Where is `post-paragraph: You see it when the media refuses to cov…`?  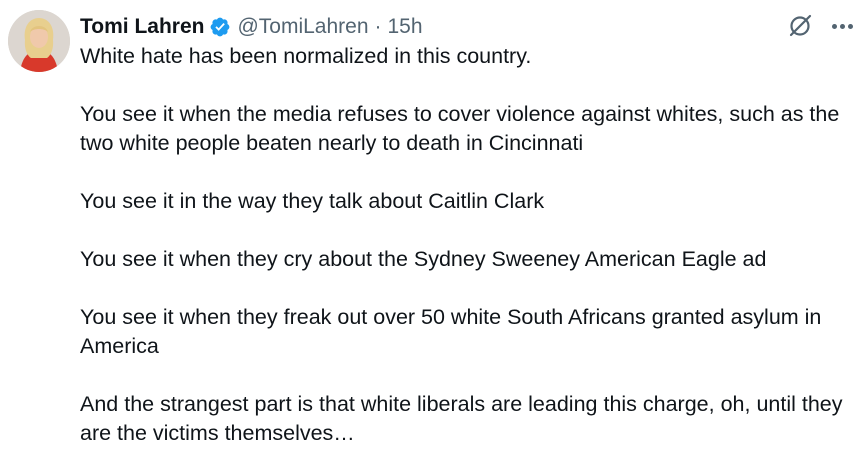 post-paragraph: You see it when the media refuses to cov… is located at coordinates (460, 128).